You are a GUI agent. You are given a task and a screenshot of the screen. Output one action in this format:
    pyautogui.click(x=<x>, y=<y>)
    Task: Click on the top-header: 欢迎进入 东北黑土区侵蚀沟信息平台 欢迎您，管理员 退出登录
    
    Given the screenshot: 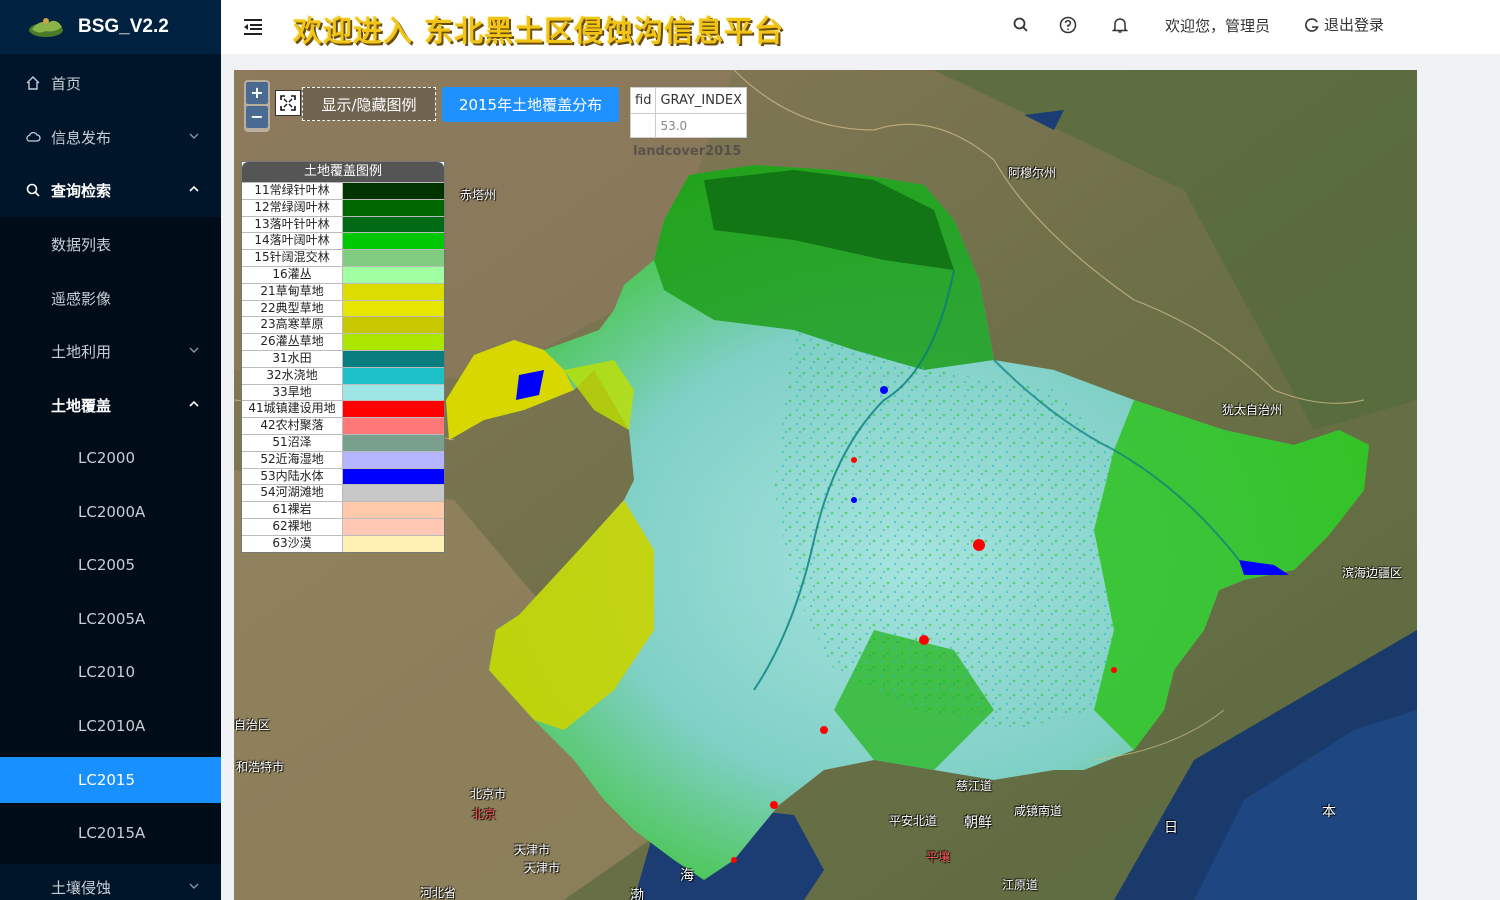 What is the action you would take?
    pyautogui.click(x=860, y=27)
    